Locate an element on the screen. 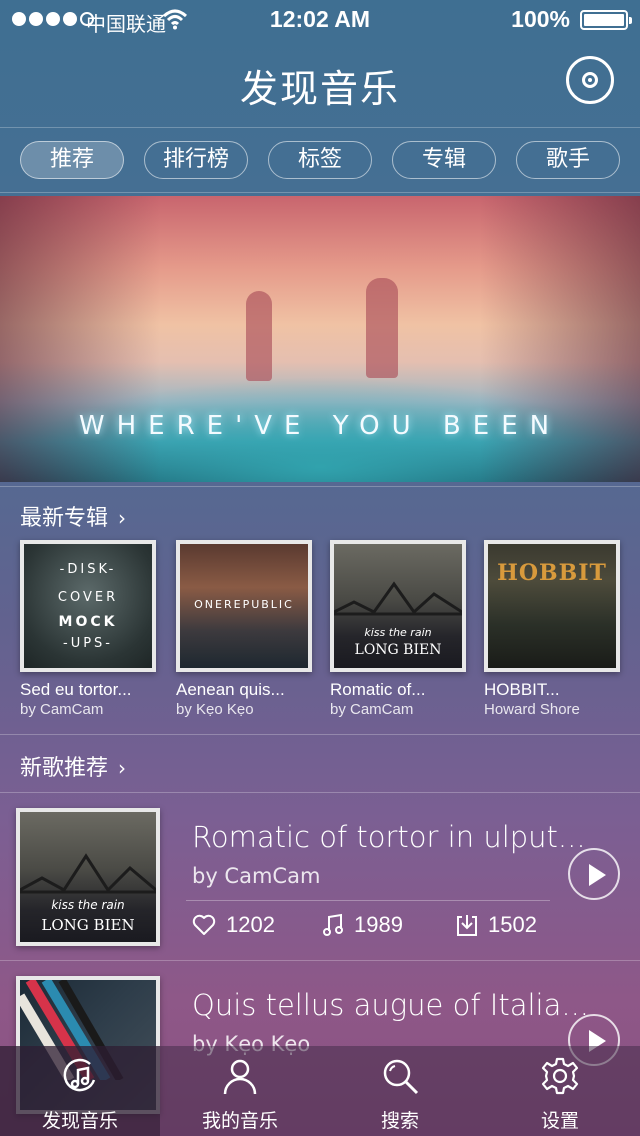 This screenshot has height=1136, width=640. new-albums-header: 最新专辑 › is located at coordinates (73, 516).